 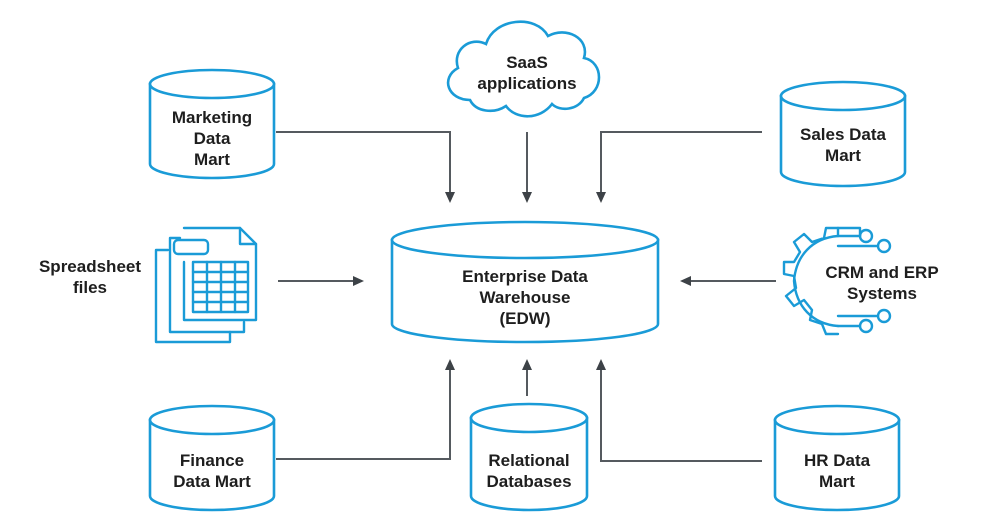 What do you see at coordinates (212, 117) in the screenshot?
I see `label-line: Marketing` at bounding box center [212, 117].